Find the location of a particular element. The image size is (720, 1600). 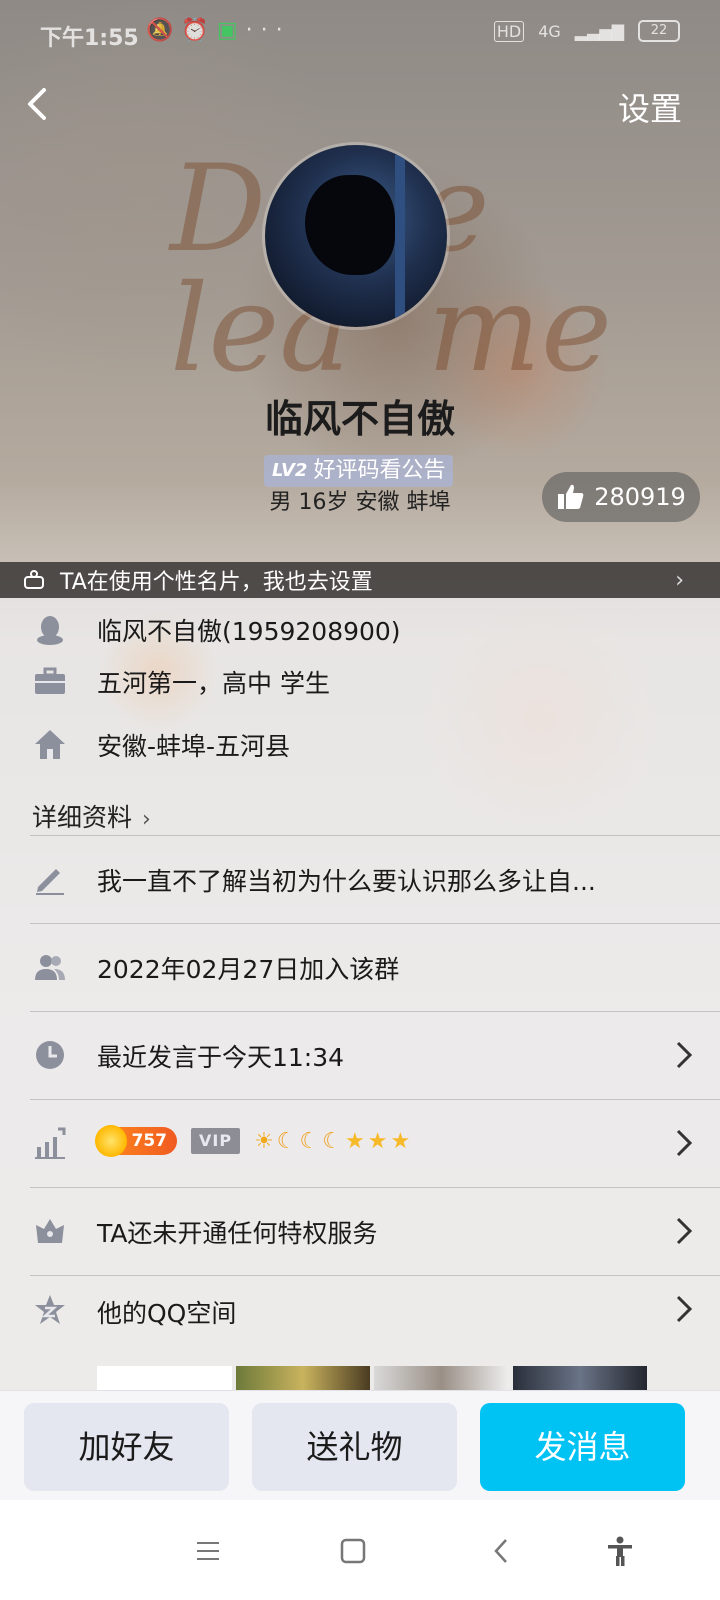

coin-badge: 757 is located at coordinates (136, 1141).